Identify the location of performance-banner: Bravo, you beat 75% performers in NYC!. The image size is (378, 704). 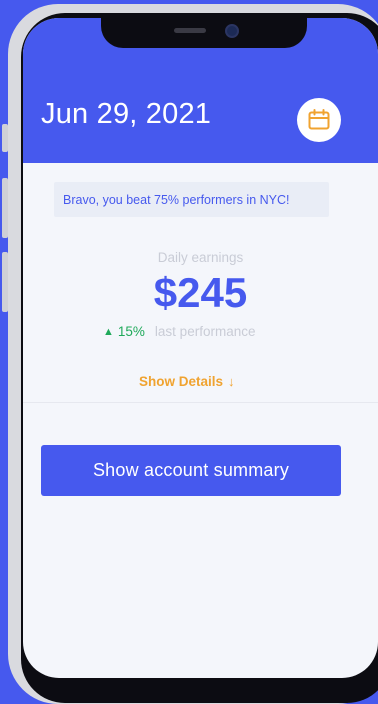
(191, 199).